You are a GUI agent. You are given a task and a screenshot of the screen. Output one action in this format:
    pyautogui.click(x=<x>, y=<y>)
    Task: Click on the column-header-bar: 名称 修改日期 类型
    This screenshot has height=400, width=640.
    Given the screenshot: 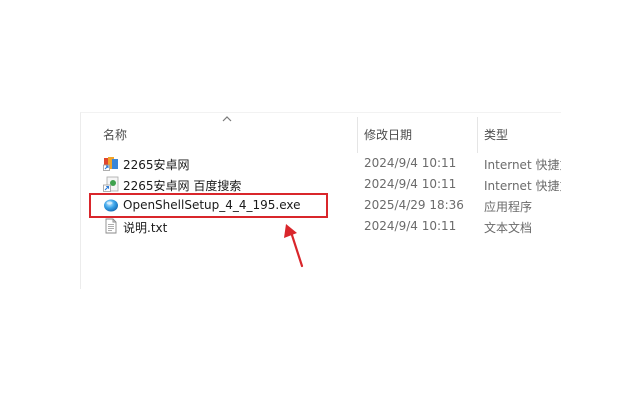 What is the action you would take?
    pyautogui.click(x=321, y=133)
    